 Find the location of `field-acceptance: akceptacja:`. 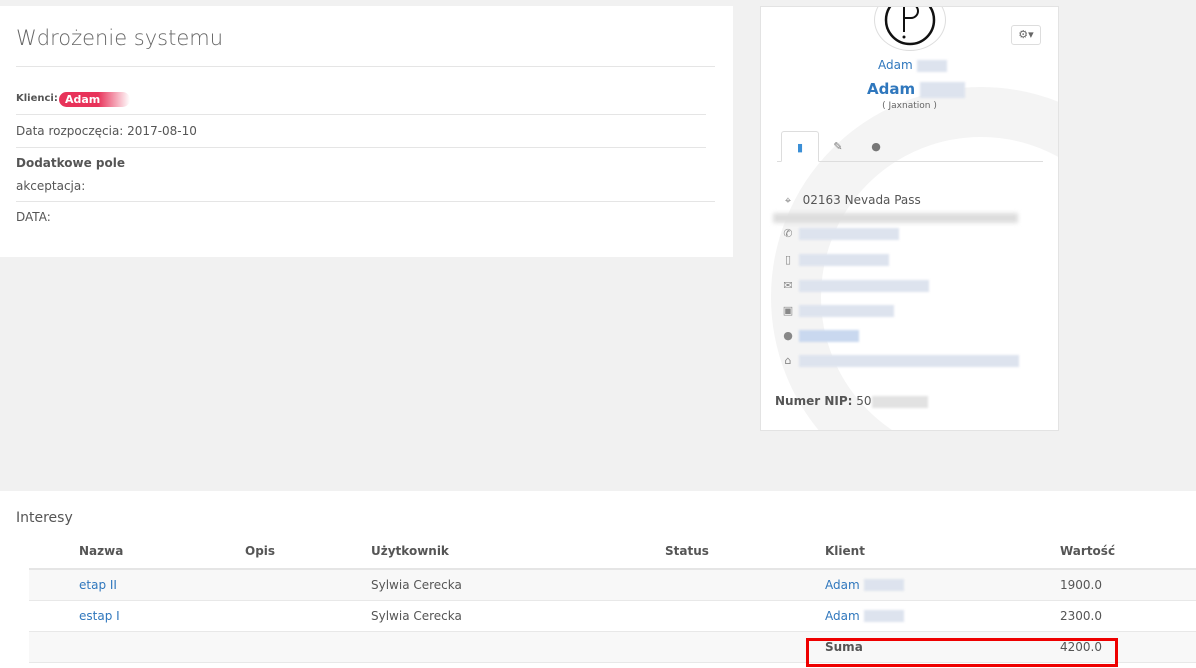

field-acceptance: akceptacja: is located at coordinates (51, 186).